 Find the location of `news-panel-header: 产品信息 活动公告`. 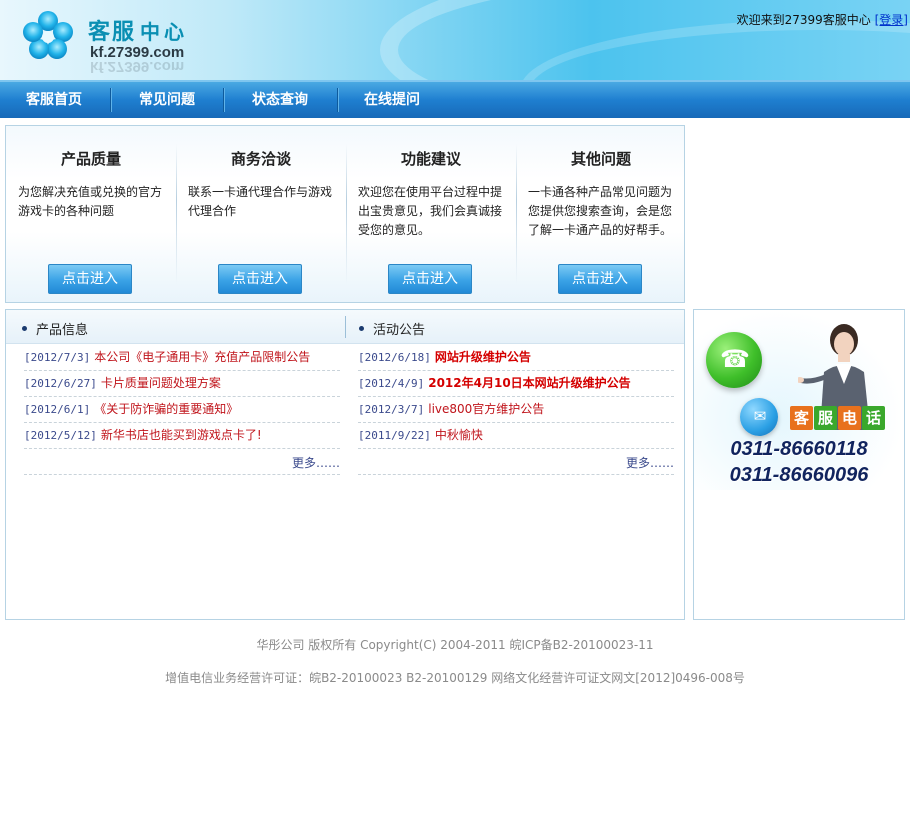

news-panel-header: 产品信息 活动公告 is located at coordinates (345, 327).